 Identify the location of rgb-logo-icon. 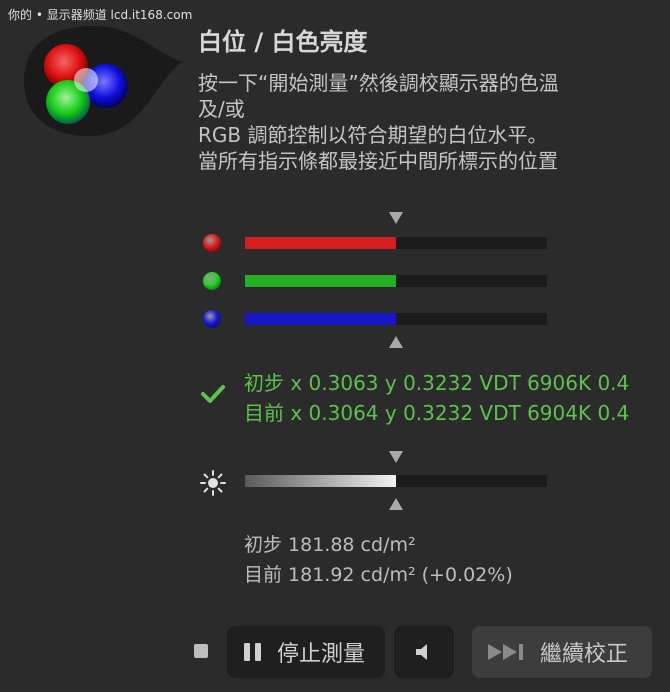
(103, 81).